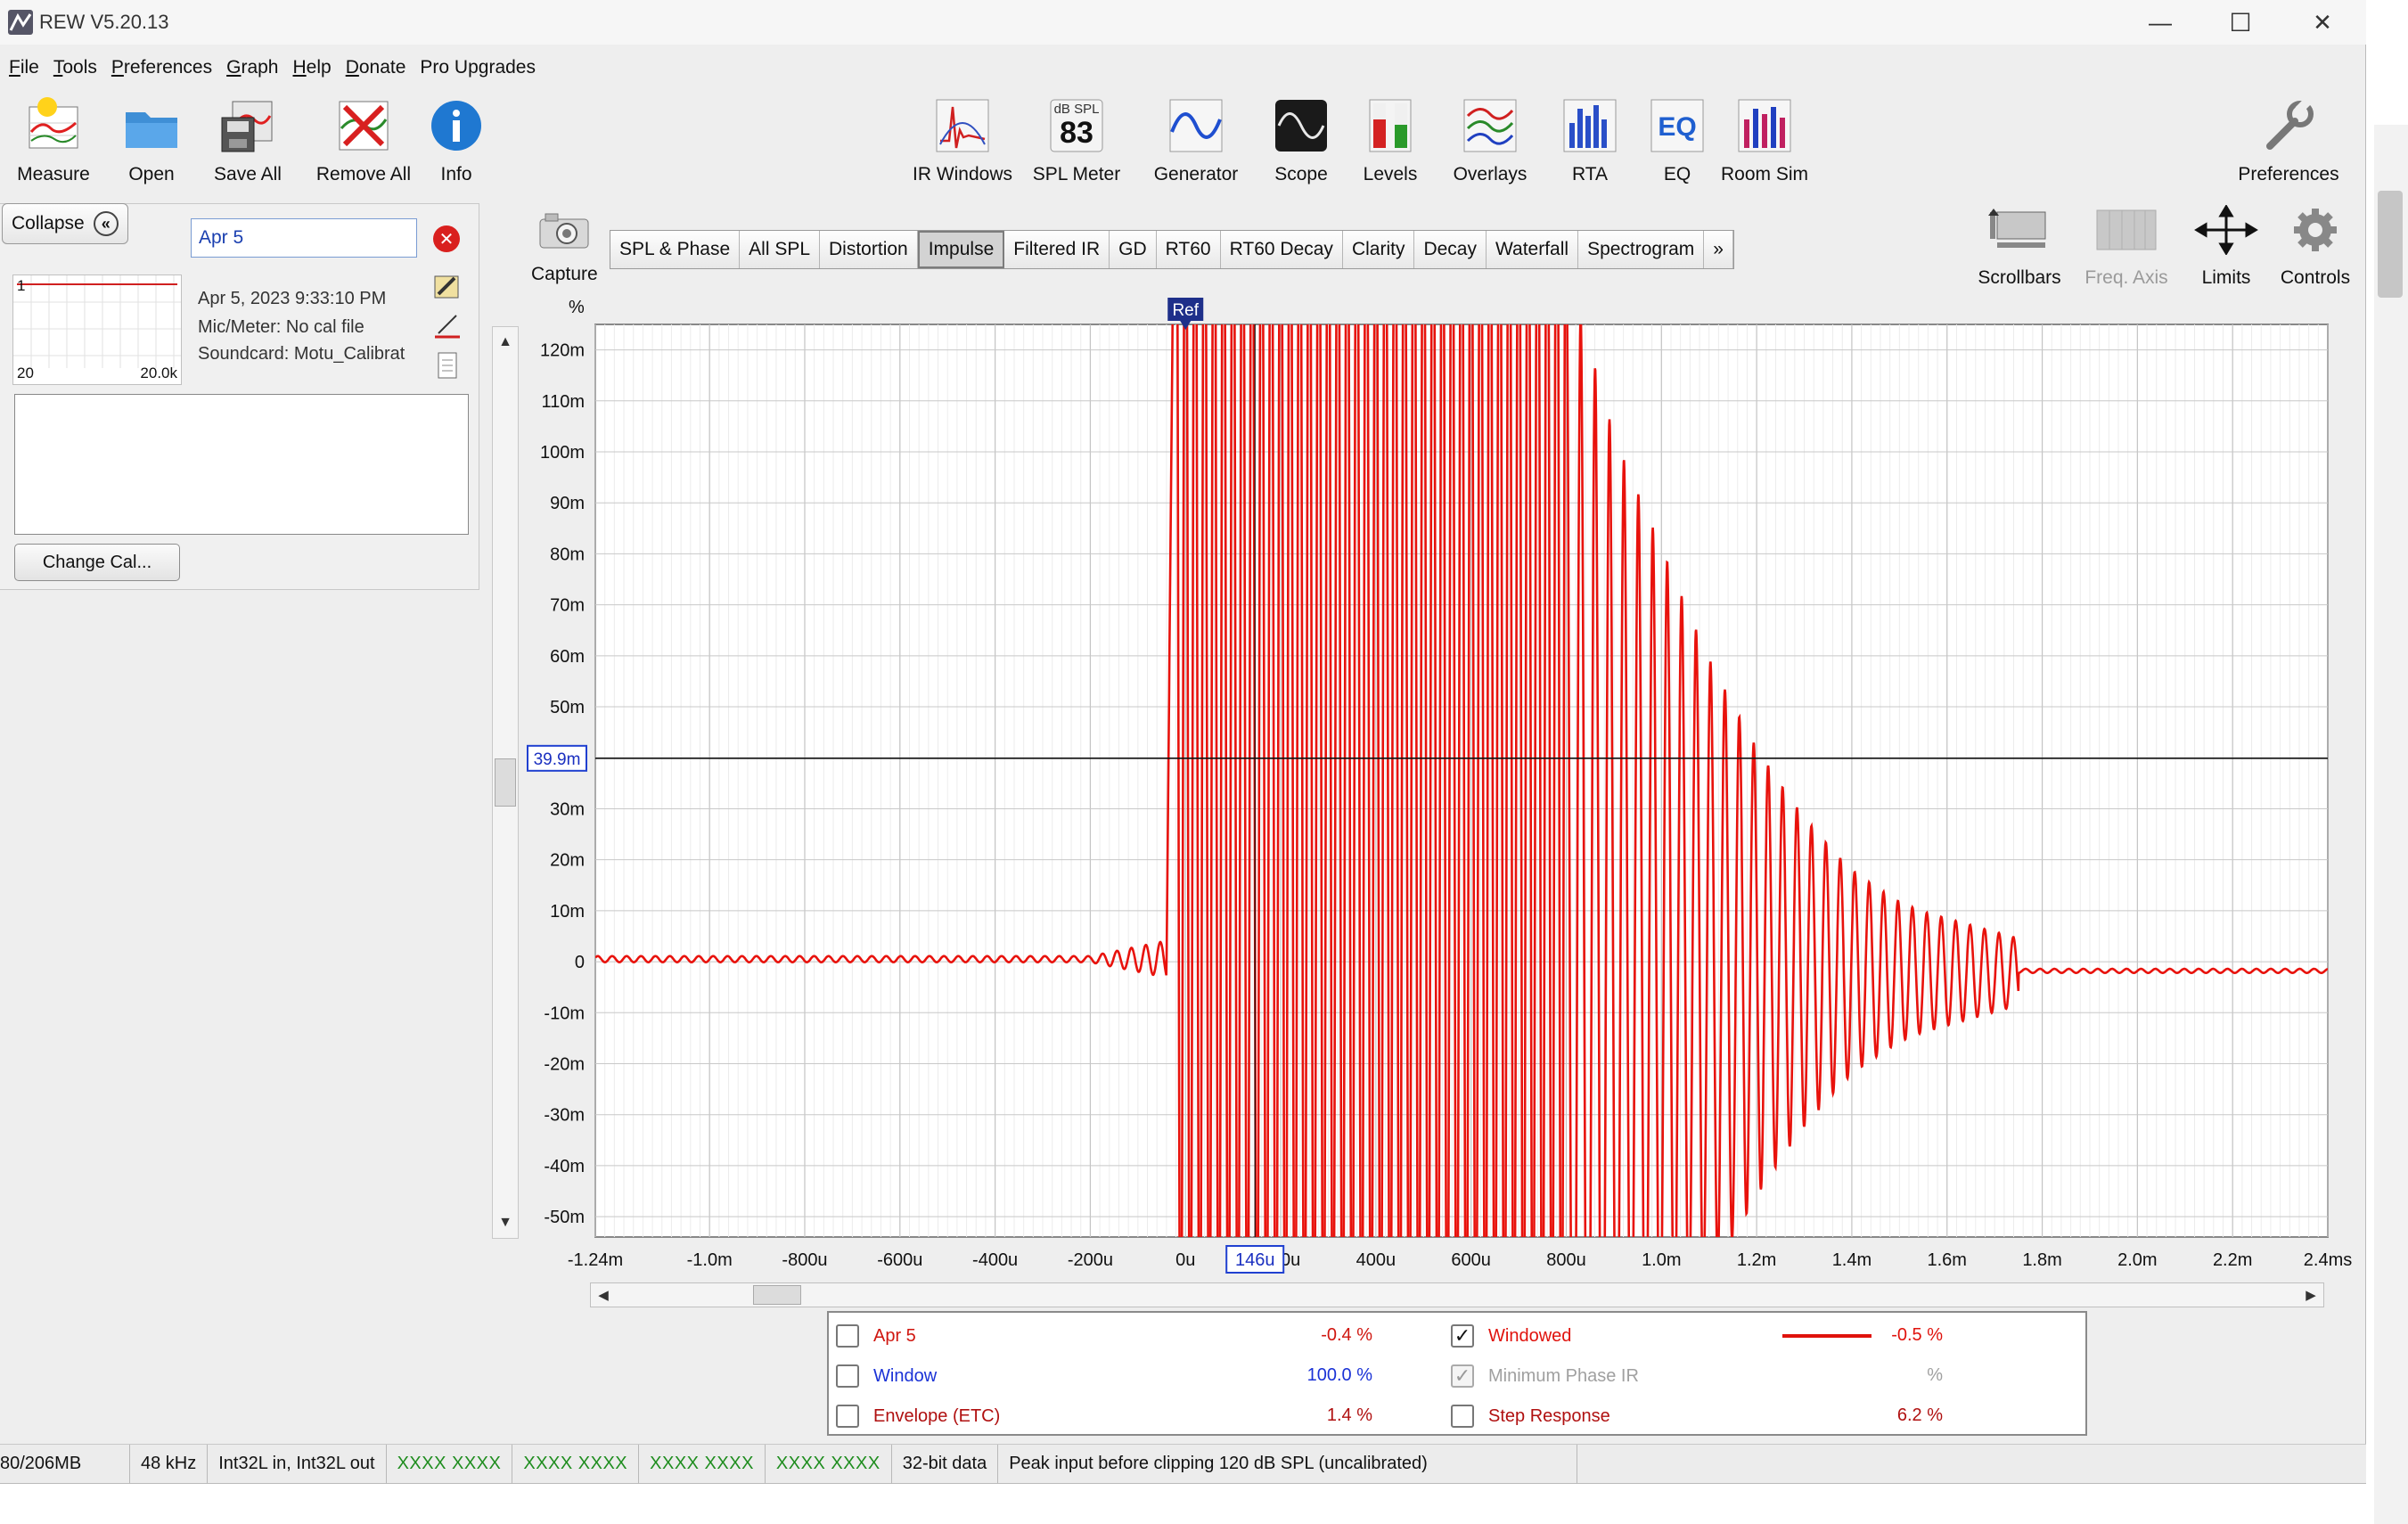 The width and height of the screenshot is (2408, 1524). Describe the element at coordinates (1339, 1375) in the screenshot. I see `legend-value: 100.0 %` at that location.